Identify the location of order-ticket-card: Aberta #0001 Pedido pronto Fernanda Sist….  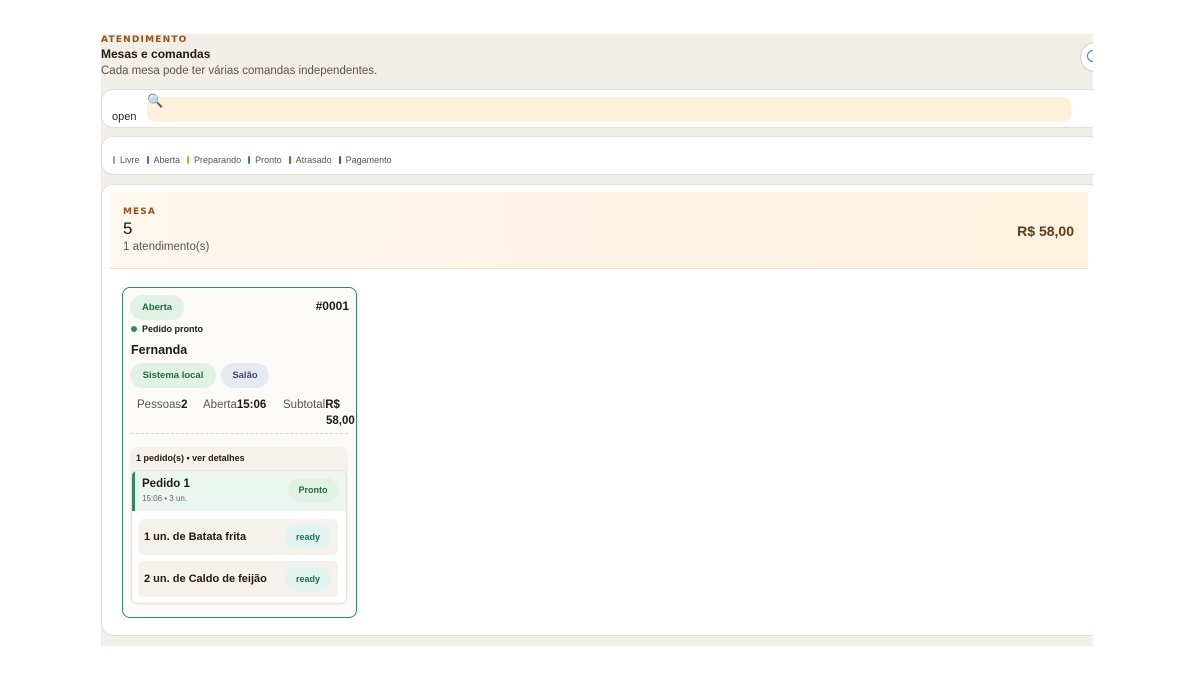
(239, 452).